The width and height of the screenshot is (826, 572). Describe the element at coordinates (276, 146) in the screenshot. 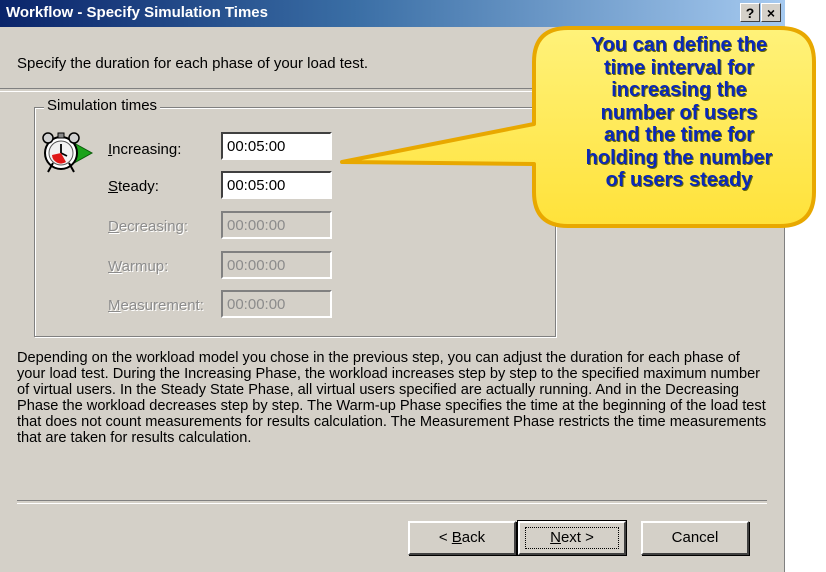

I see `increasing-input` at that location.